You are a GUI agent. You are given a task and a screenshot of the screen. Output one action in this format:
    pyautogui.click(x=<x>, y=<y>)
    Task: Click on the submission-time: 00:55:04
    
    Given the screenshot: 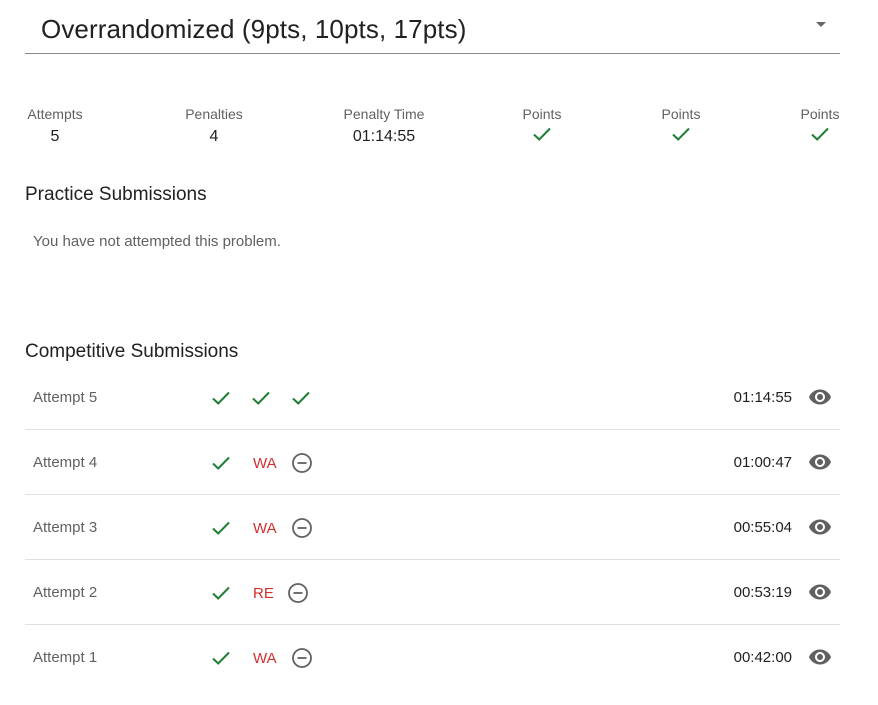 What is the action you would take?
    pyautogui.click(x=762, y=527)
    